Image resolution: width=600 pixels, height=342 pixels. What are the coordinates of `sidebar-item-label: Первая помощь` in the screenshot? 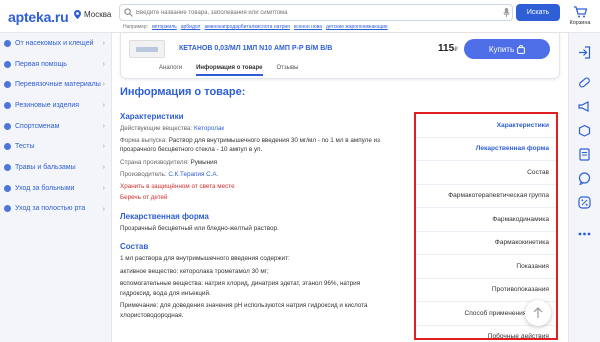 It's located at (41, 64).